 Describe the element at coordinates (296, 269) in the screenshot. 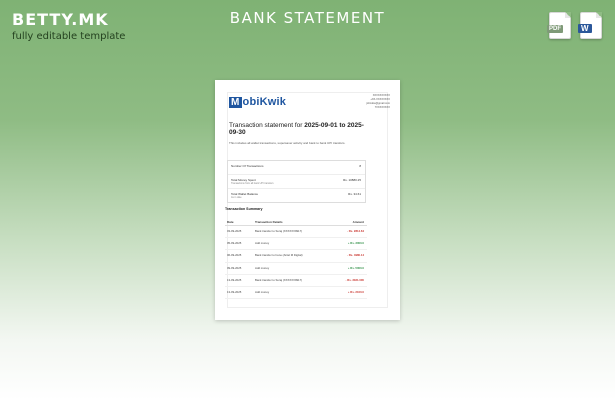

I see `table-row: 09-09-2025 Add money + Rs. 5000.0` at that location.